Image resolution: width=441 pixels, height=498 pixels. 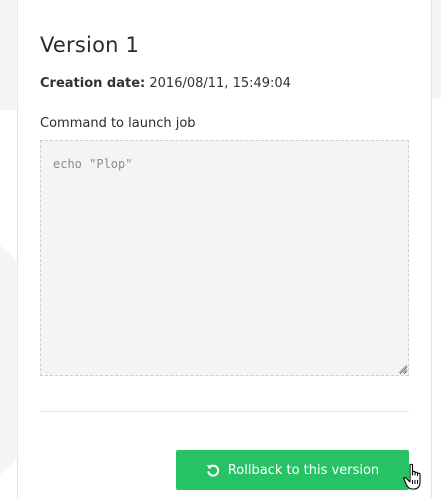 I want to click on creation-date-label: Creation date:, so click(x=93, y=83).